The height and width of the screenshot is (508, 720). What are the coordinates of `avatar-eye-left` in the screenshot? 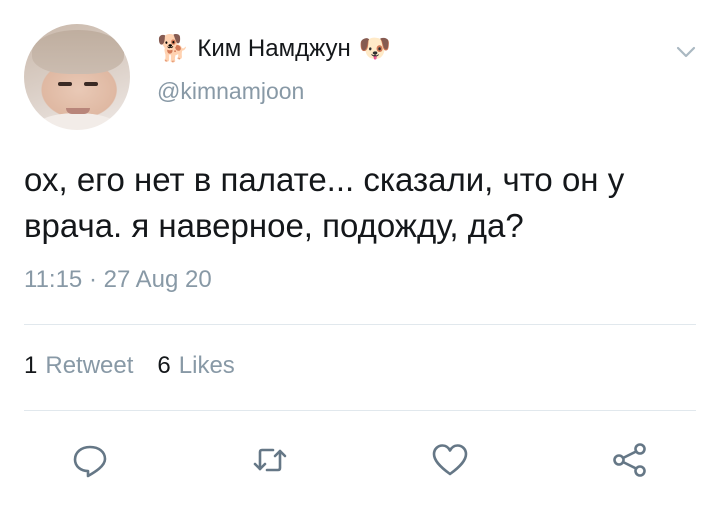 It's located at (65, 84).